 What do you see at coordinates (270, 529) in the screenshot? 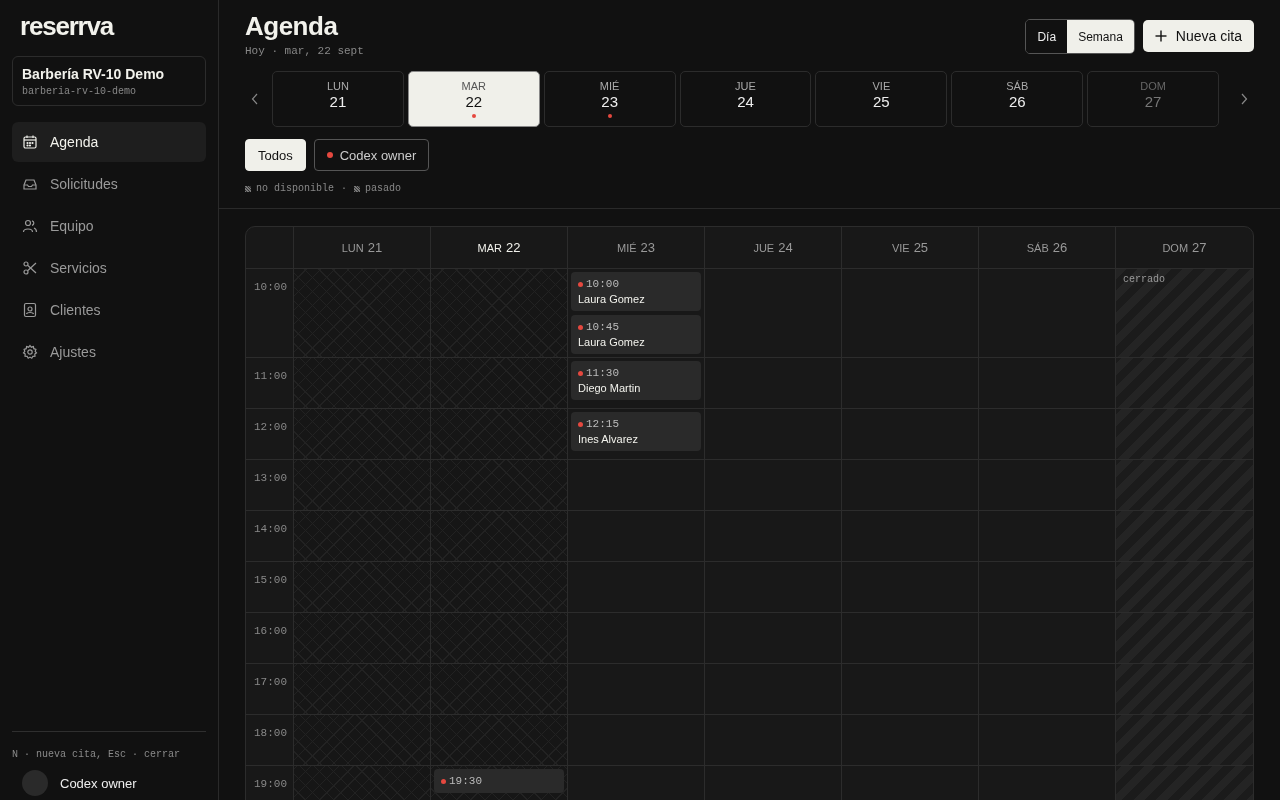
I see `time-label: 14:00` at bounding box center [270, 529].